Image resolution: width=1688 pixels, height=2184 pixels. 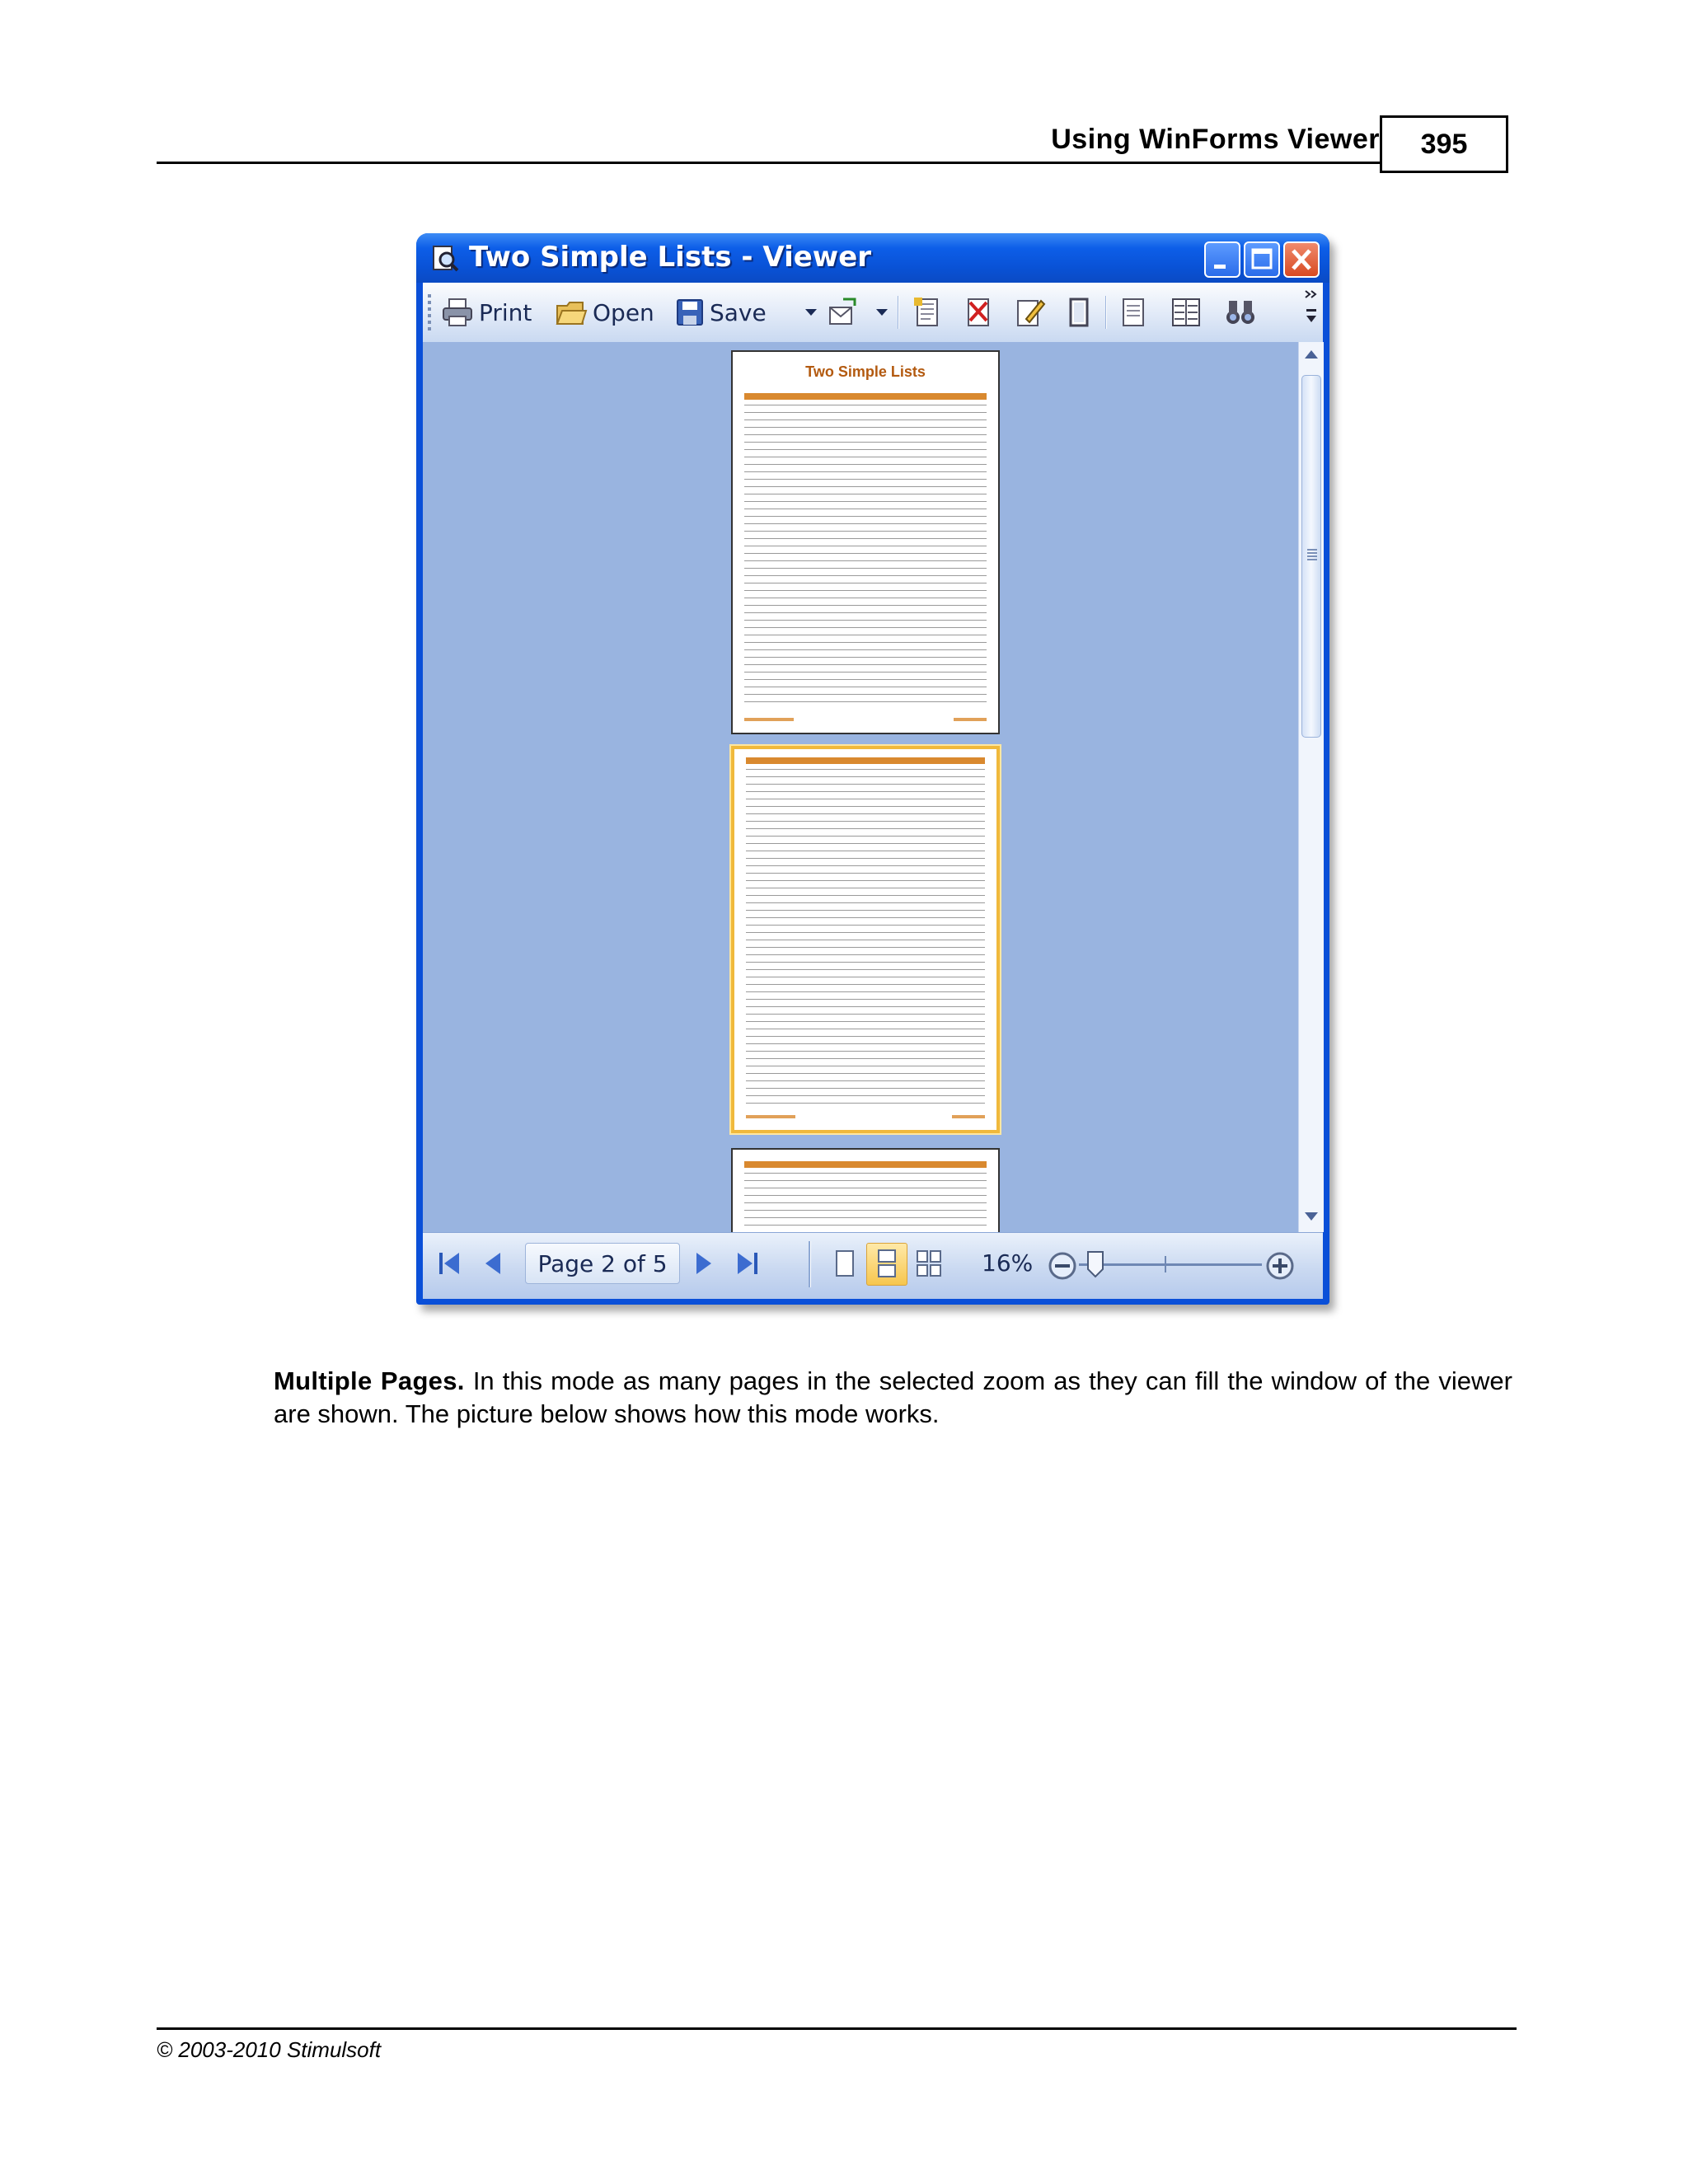 I want to click on multiple-pages-mode-button, so click(x=929, y=1263).